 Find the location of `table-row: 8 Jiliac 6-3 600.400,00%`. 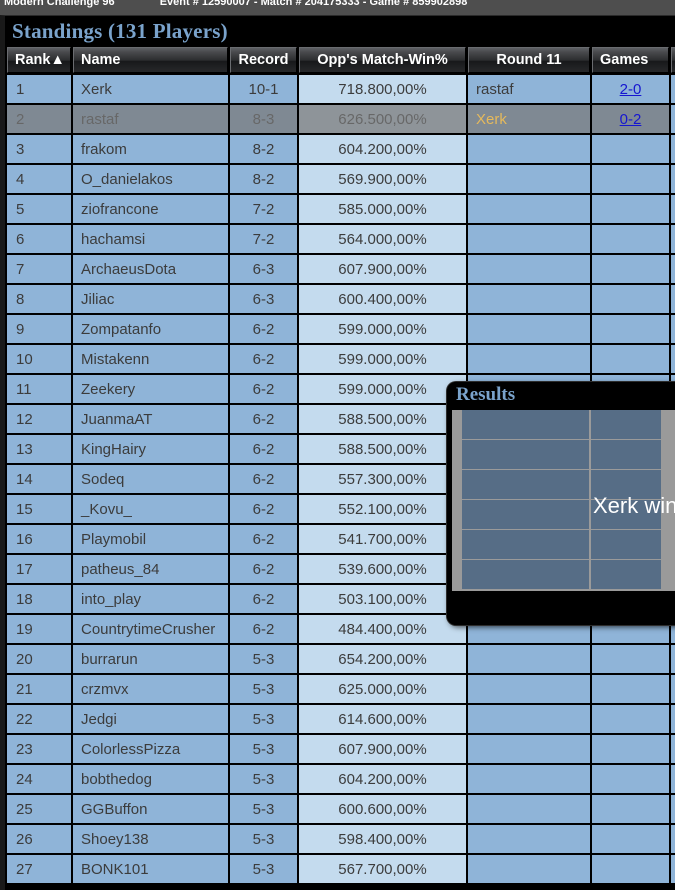

table-row: 8 Jiliac 6-3 600.400,00% is located at coordinates (341, 299).